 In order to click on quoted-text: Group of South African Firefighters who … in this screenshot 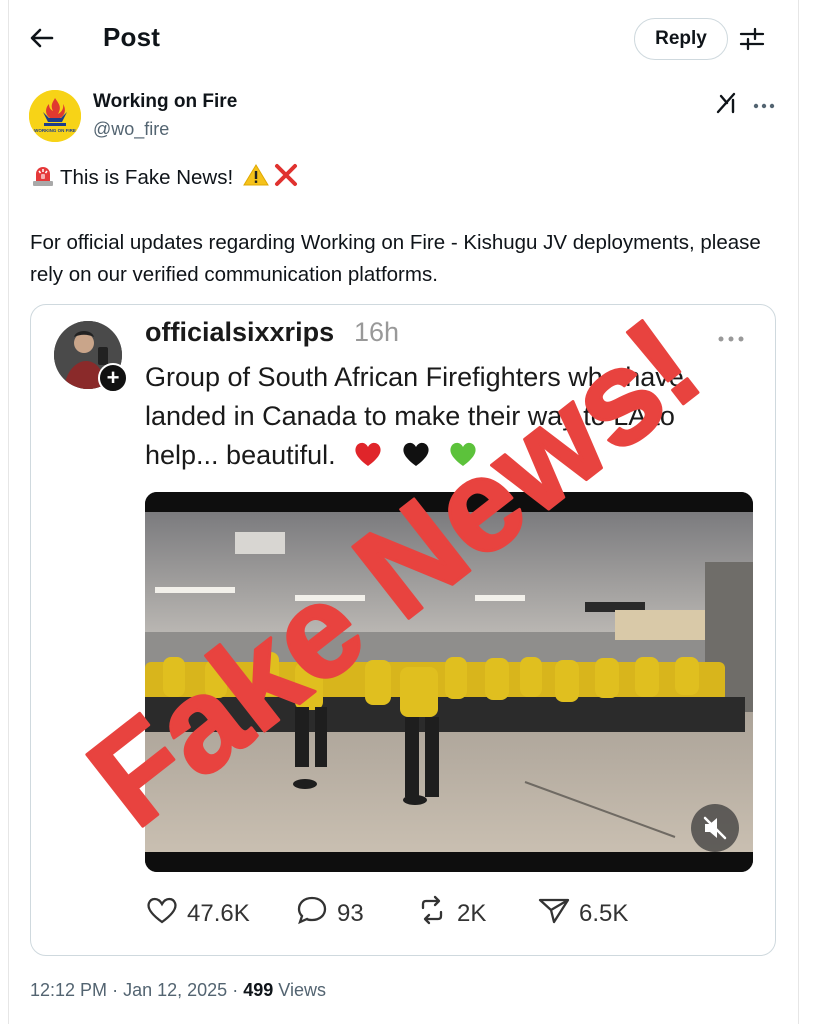, I will do `click(450, 418)`.